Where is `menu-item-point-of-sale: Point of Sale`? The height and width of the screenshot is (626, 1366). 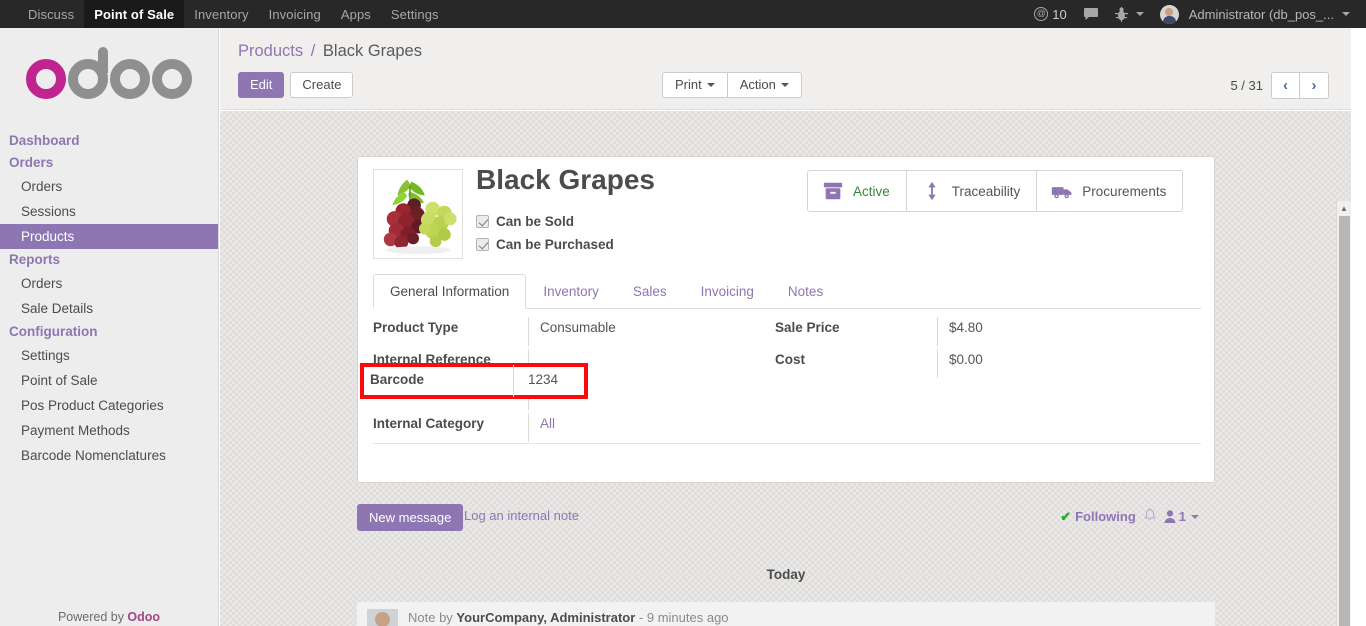 menu-item-point-of-sale: Point of Sale is located at coordinates (134, 14).